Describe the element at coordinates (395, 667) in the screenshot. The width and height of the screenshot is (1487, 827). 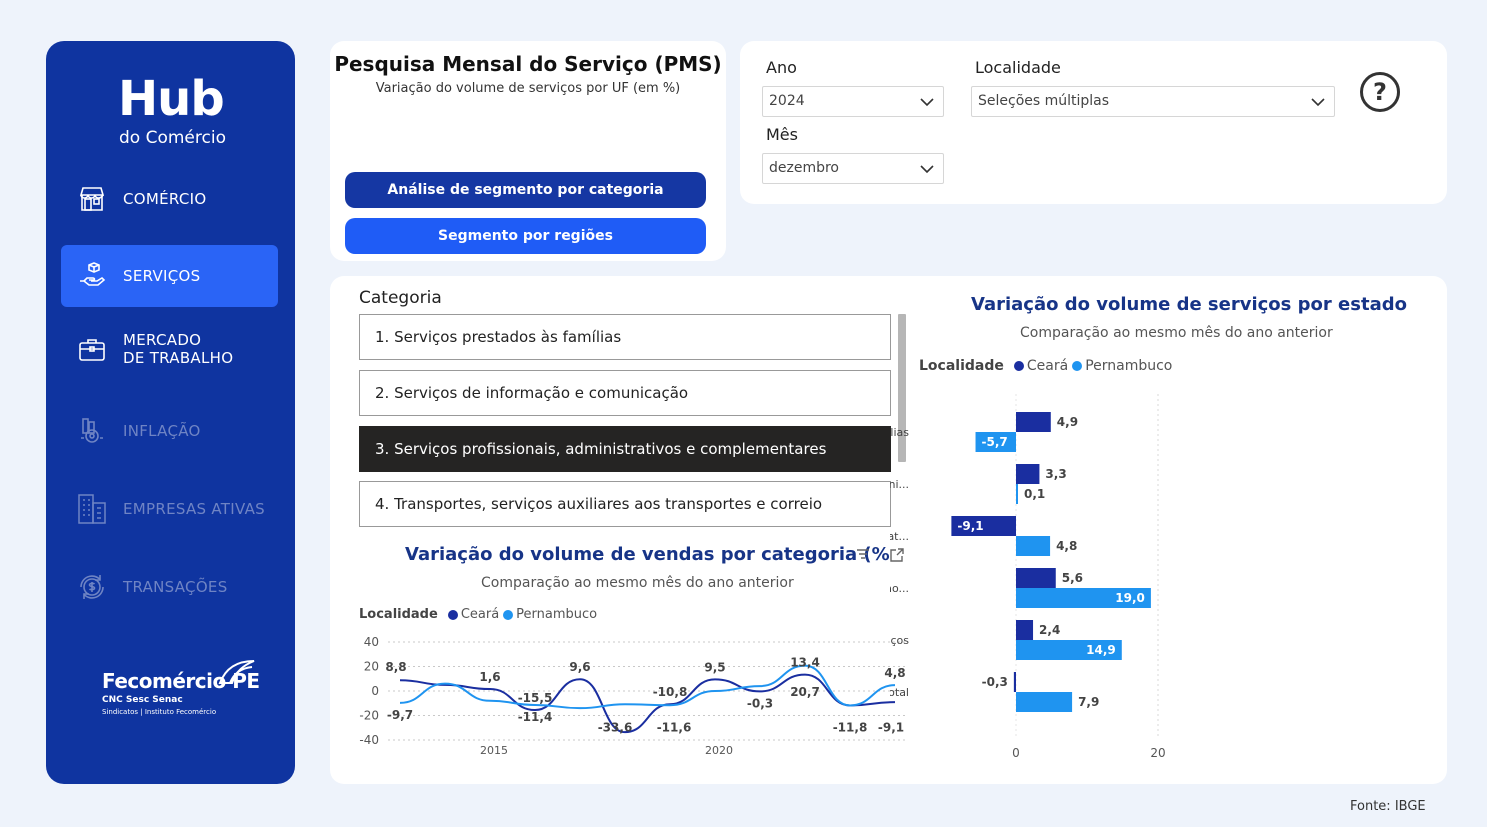
I see `data-label: 8,8` at that location.